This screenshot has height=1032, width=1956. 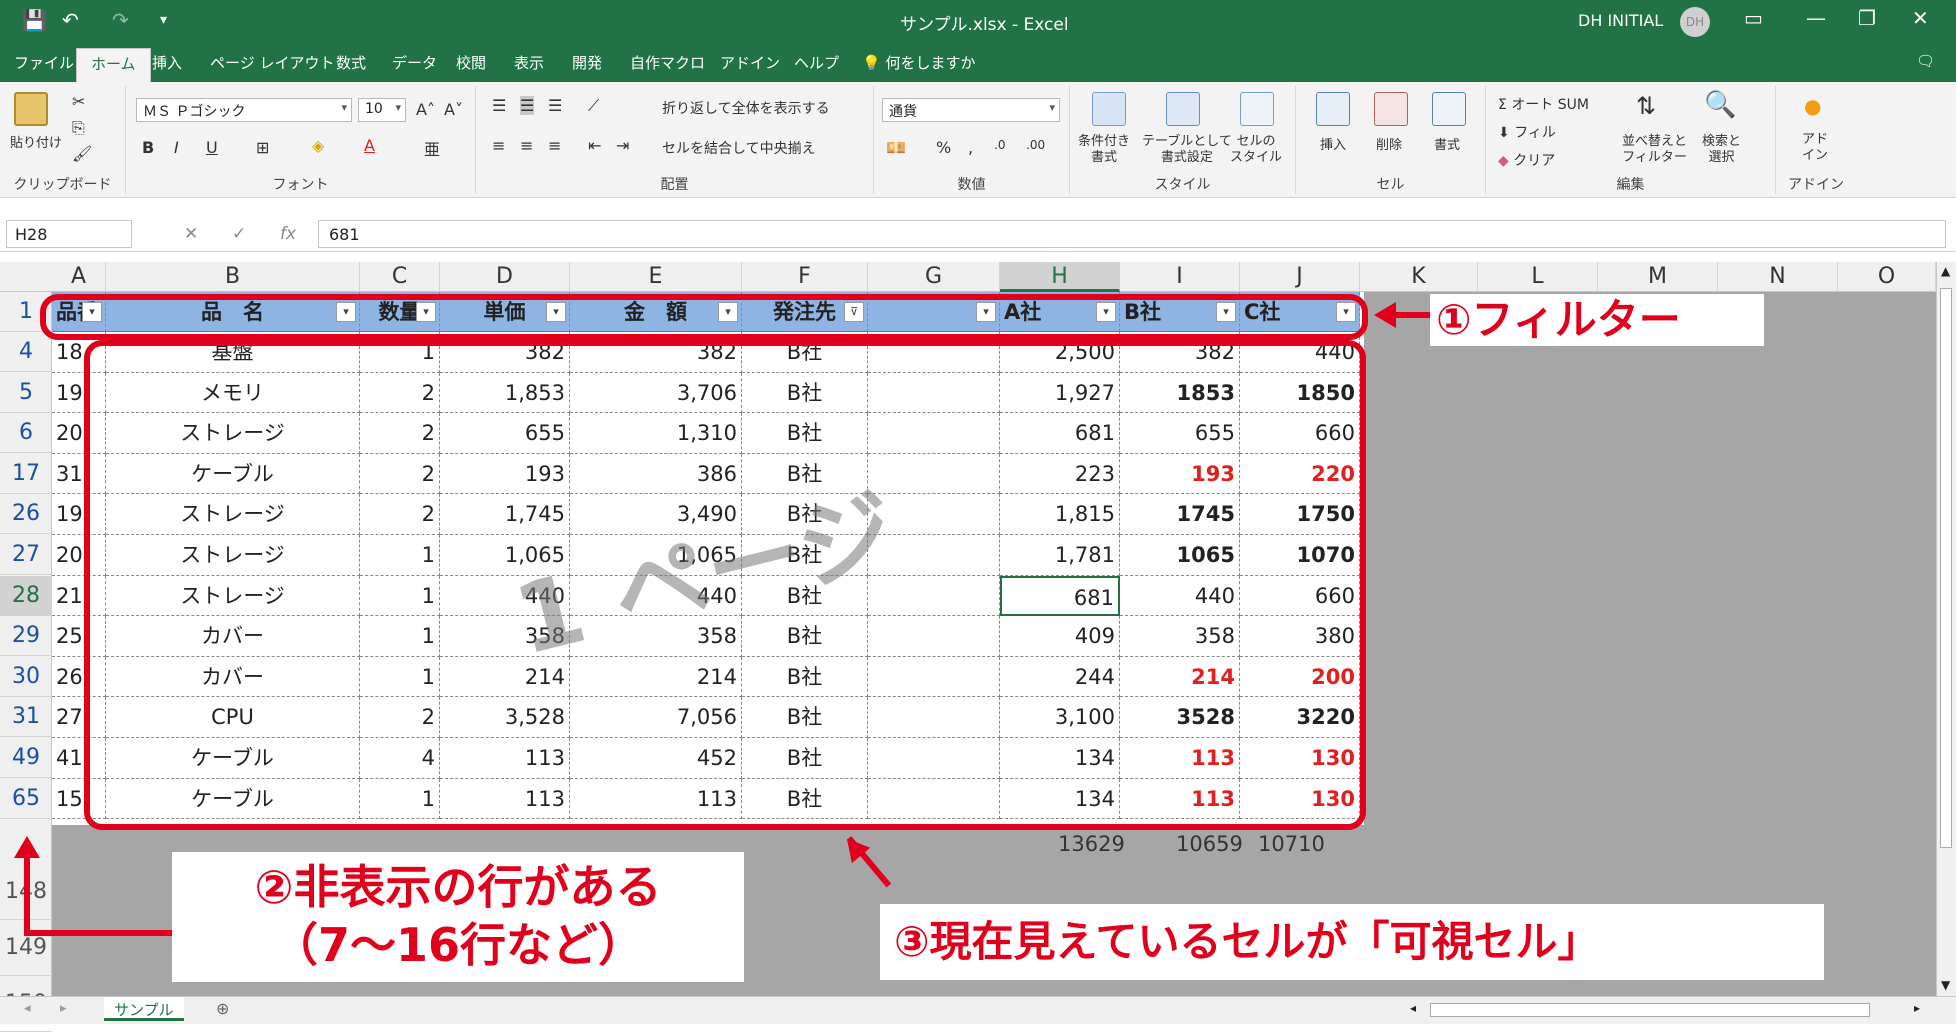 I want to click on restore-button: ❐, so click(x=1867, y=18).